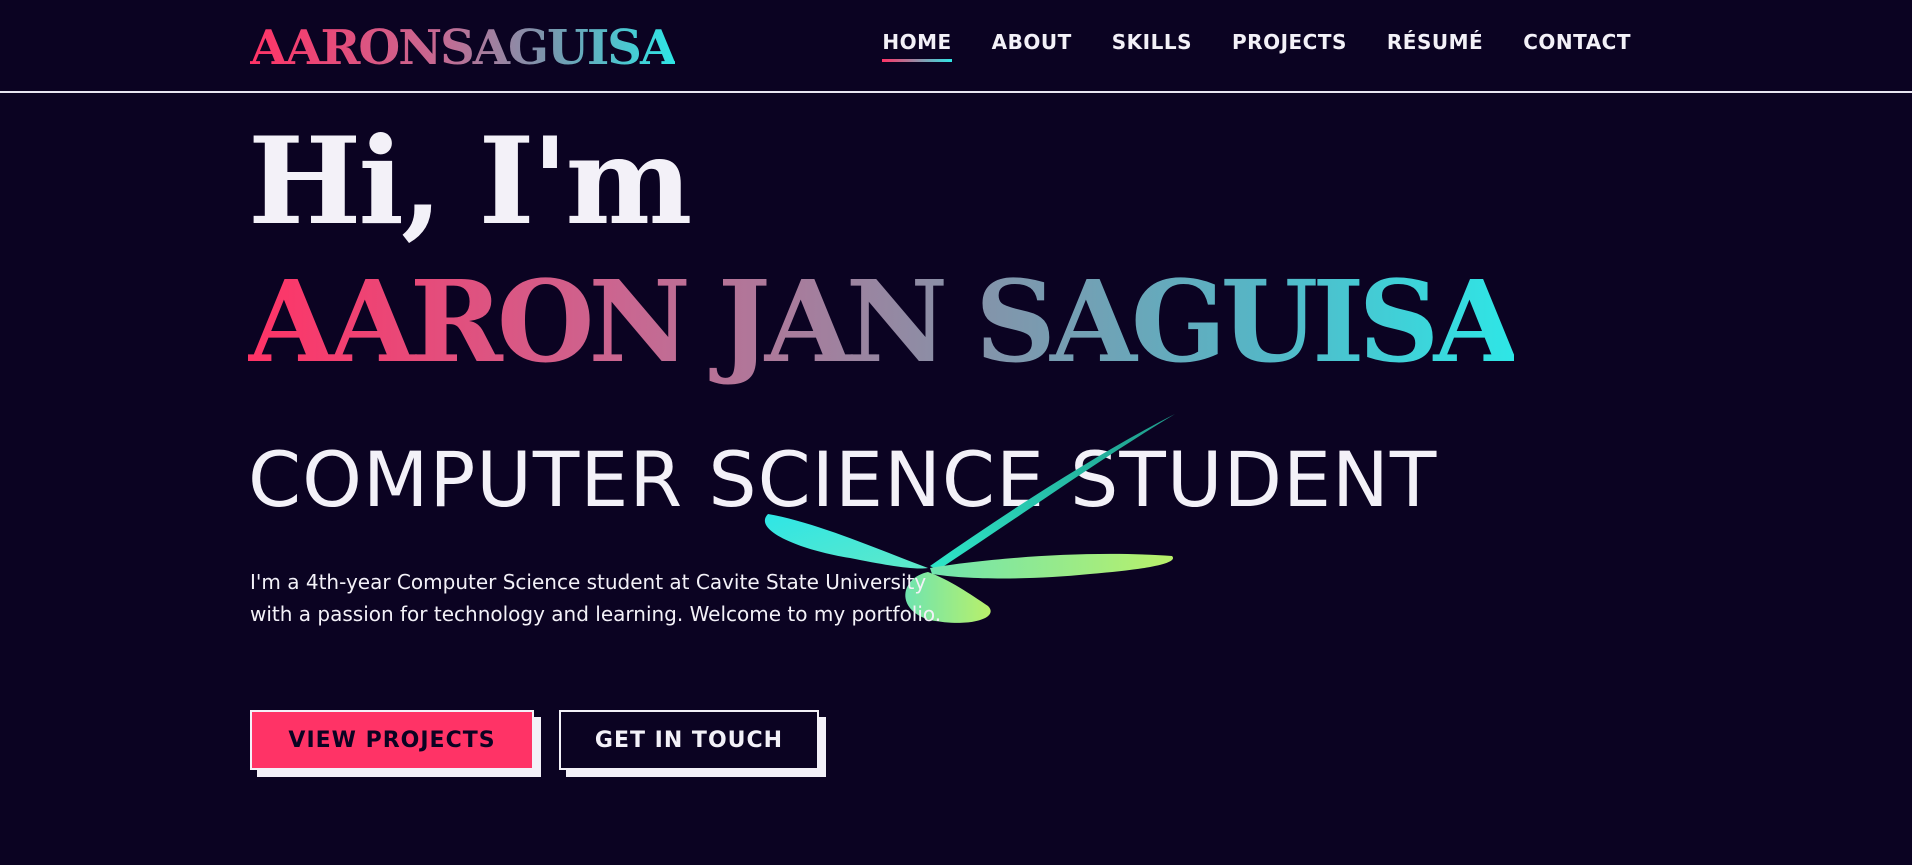  What do you see at coordinates (1032, 45) in the screenshot?
I see `nav-about: ABOUT` at bounding box center [1032, 45].